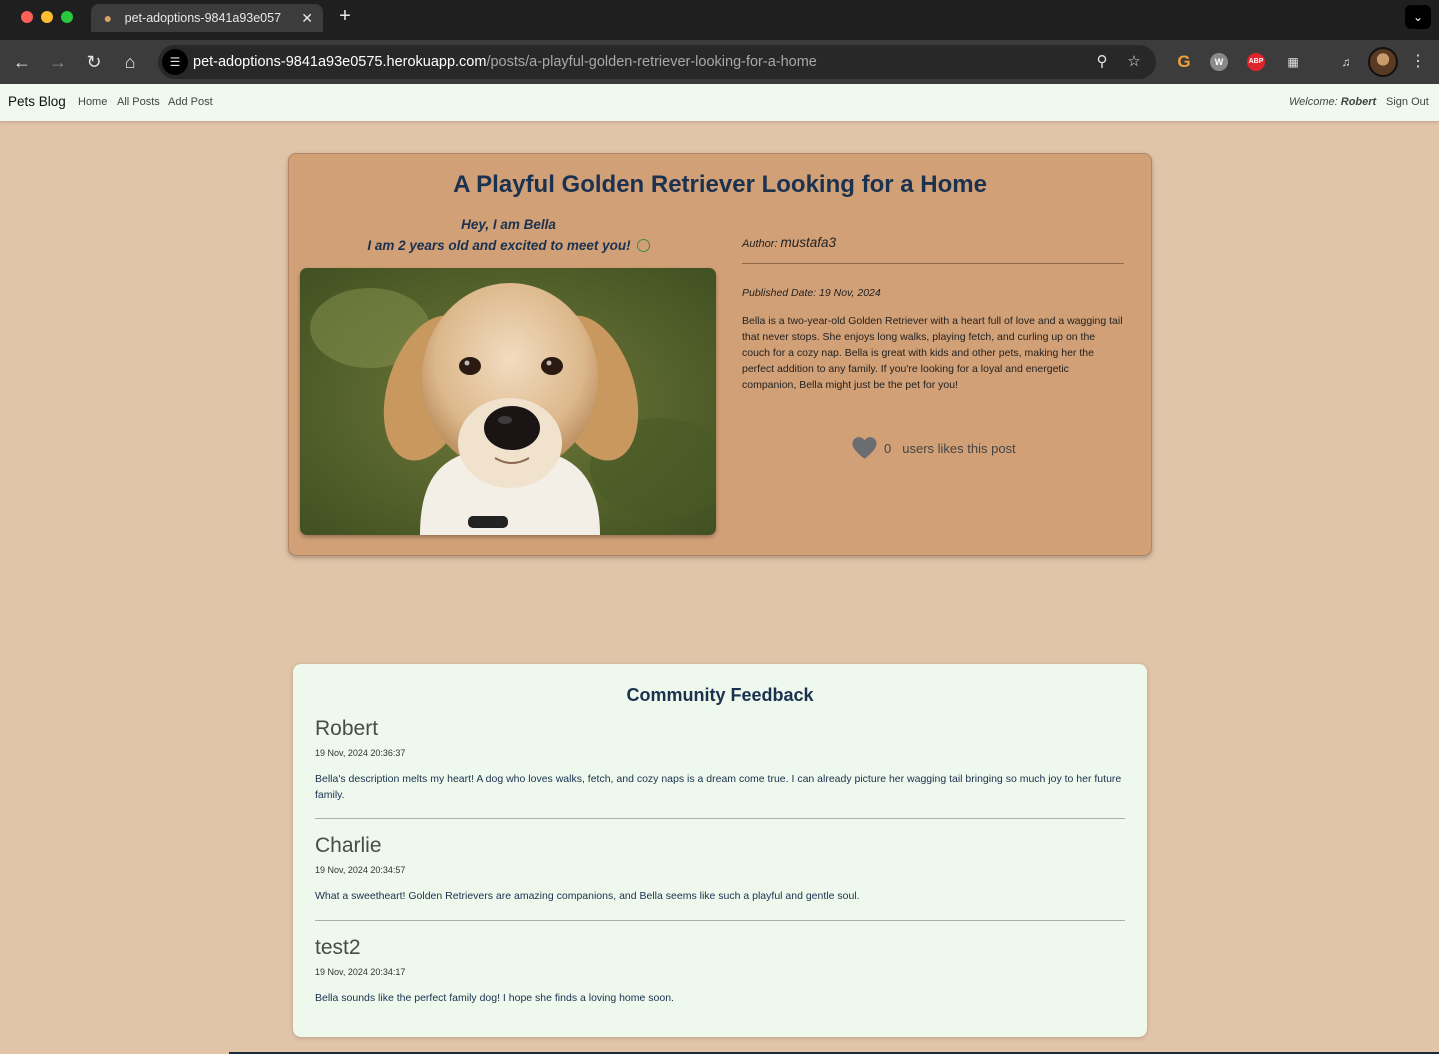 This screenshot has height=1054, width=1439. Describe the element at coordinates (864, 448) in the screenshot. I see `heart-icon` at that location.